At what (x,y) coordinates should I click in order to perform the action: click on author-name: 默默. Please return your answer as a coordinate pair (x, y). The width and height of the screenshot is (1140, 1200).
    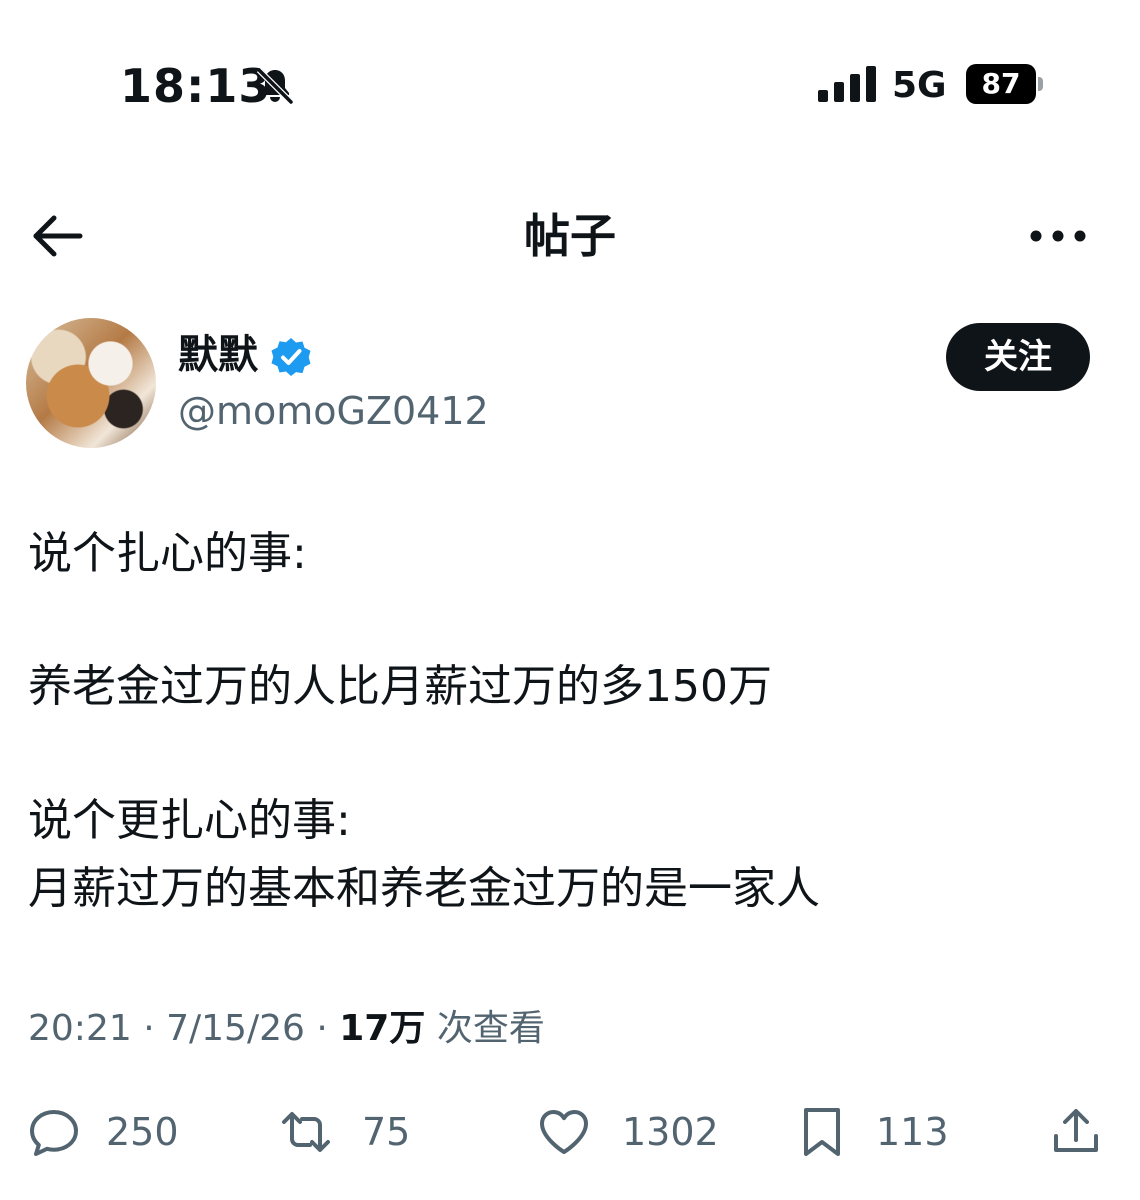
    Looking at the image, I should click on (218, 355).